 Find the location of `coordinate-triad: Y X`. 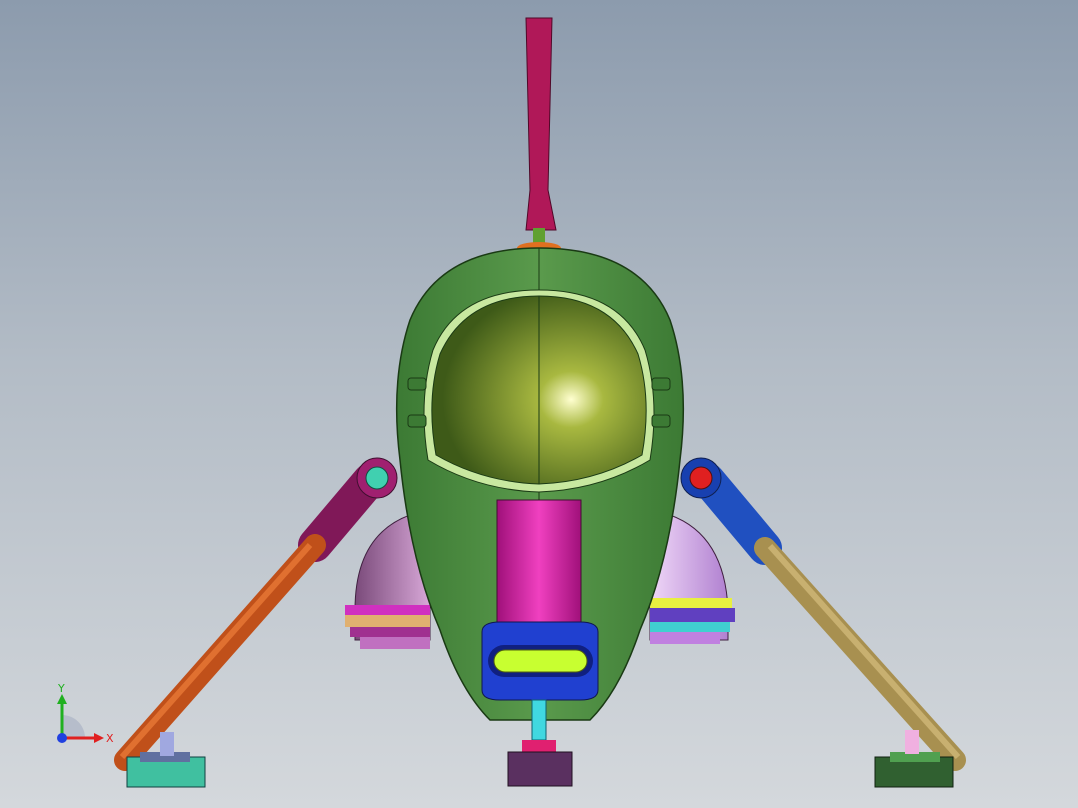

coordinate-triad: Y X is located at coordinates (85, 713).